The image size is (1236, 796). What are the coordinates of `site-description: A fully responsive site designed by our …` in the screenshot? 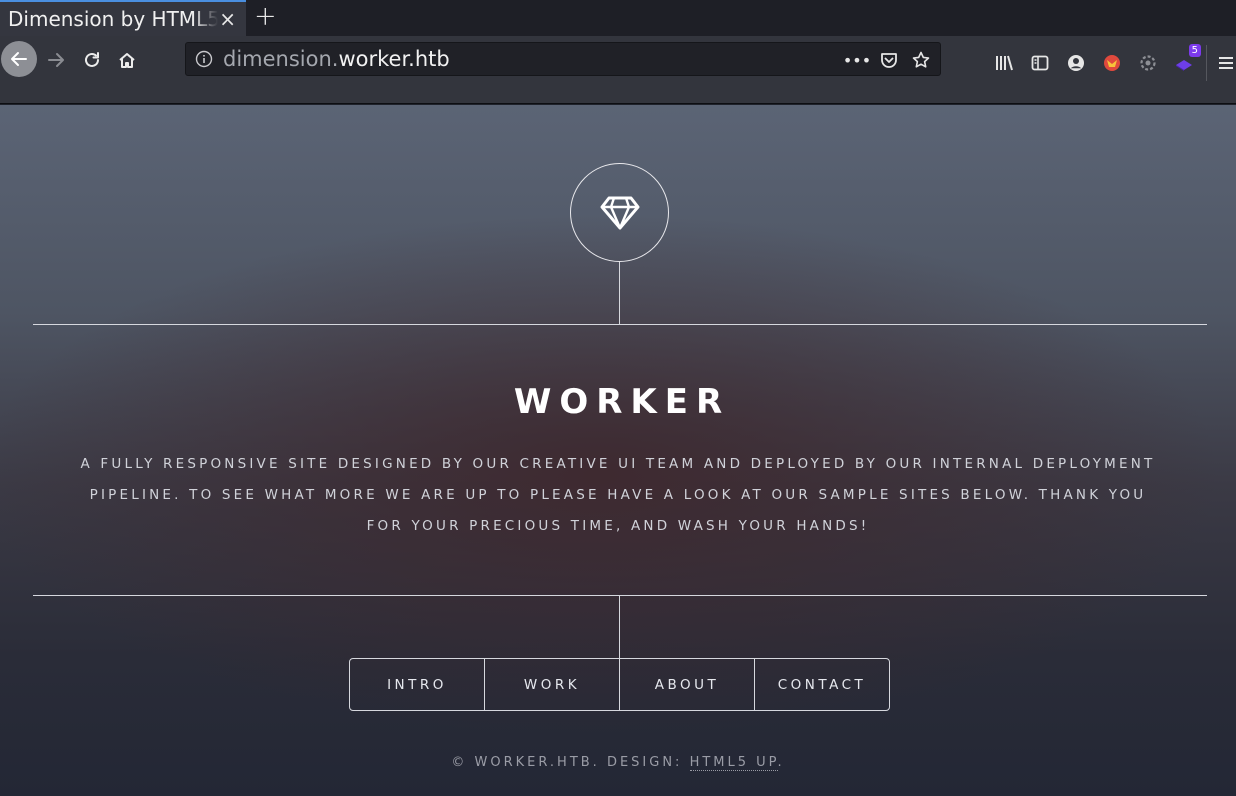 It's located at (618, 495).